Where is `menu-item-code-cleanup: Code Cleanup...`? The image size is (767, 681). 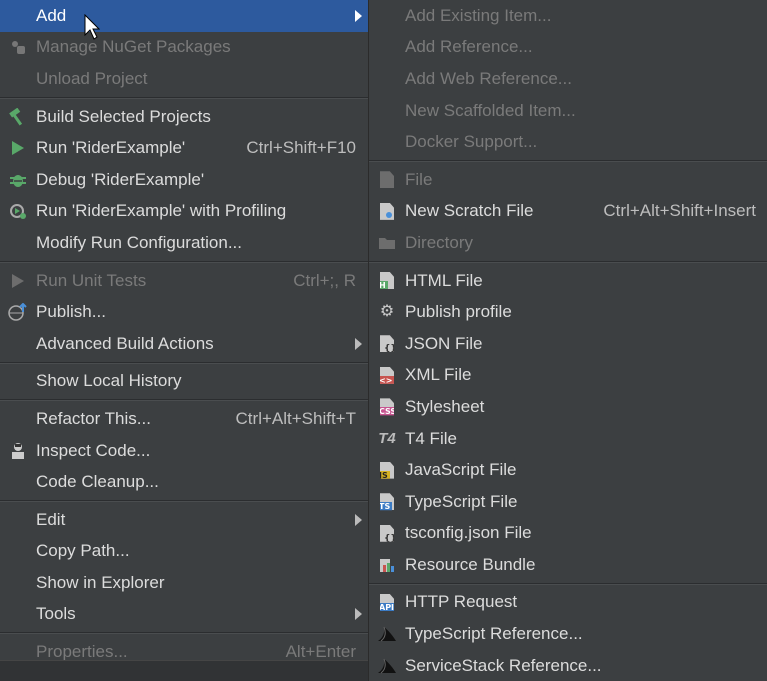 menu-item-code-cleanup: Code Cleanup... is located at coordinates (184, 482).